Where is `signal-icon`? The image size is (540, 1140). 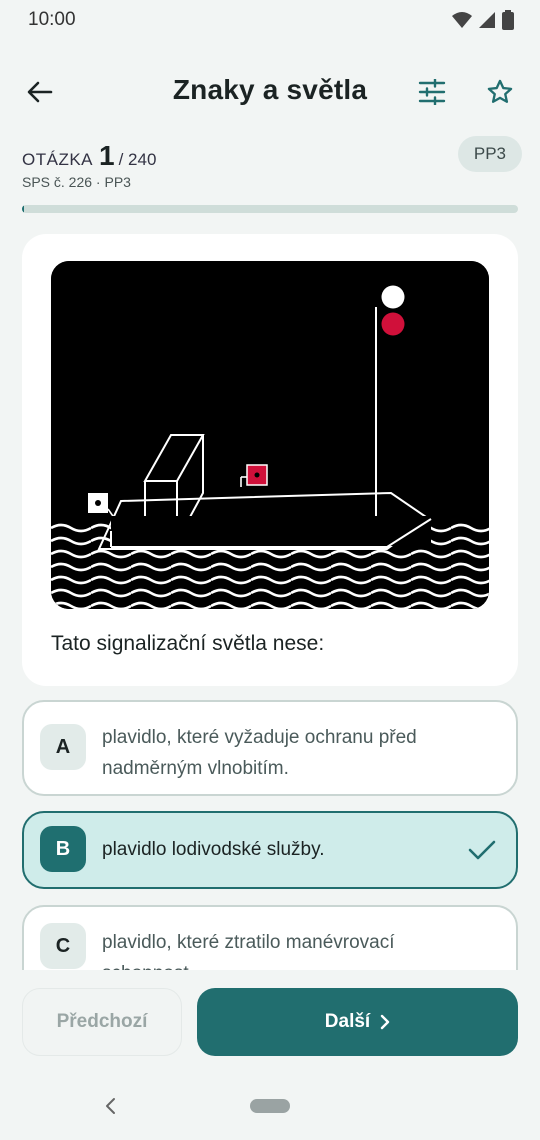 signal-icon is located at coordinates (487, 20).